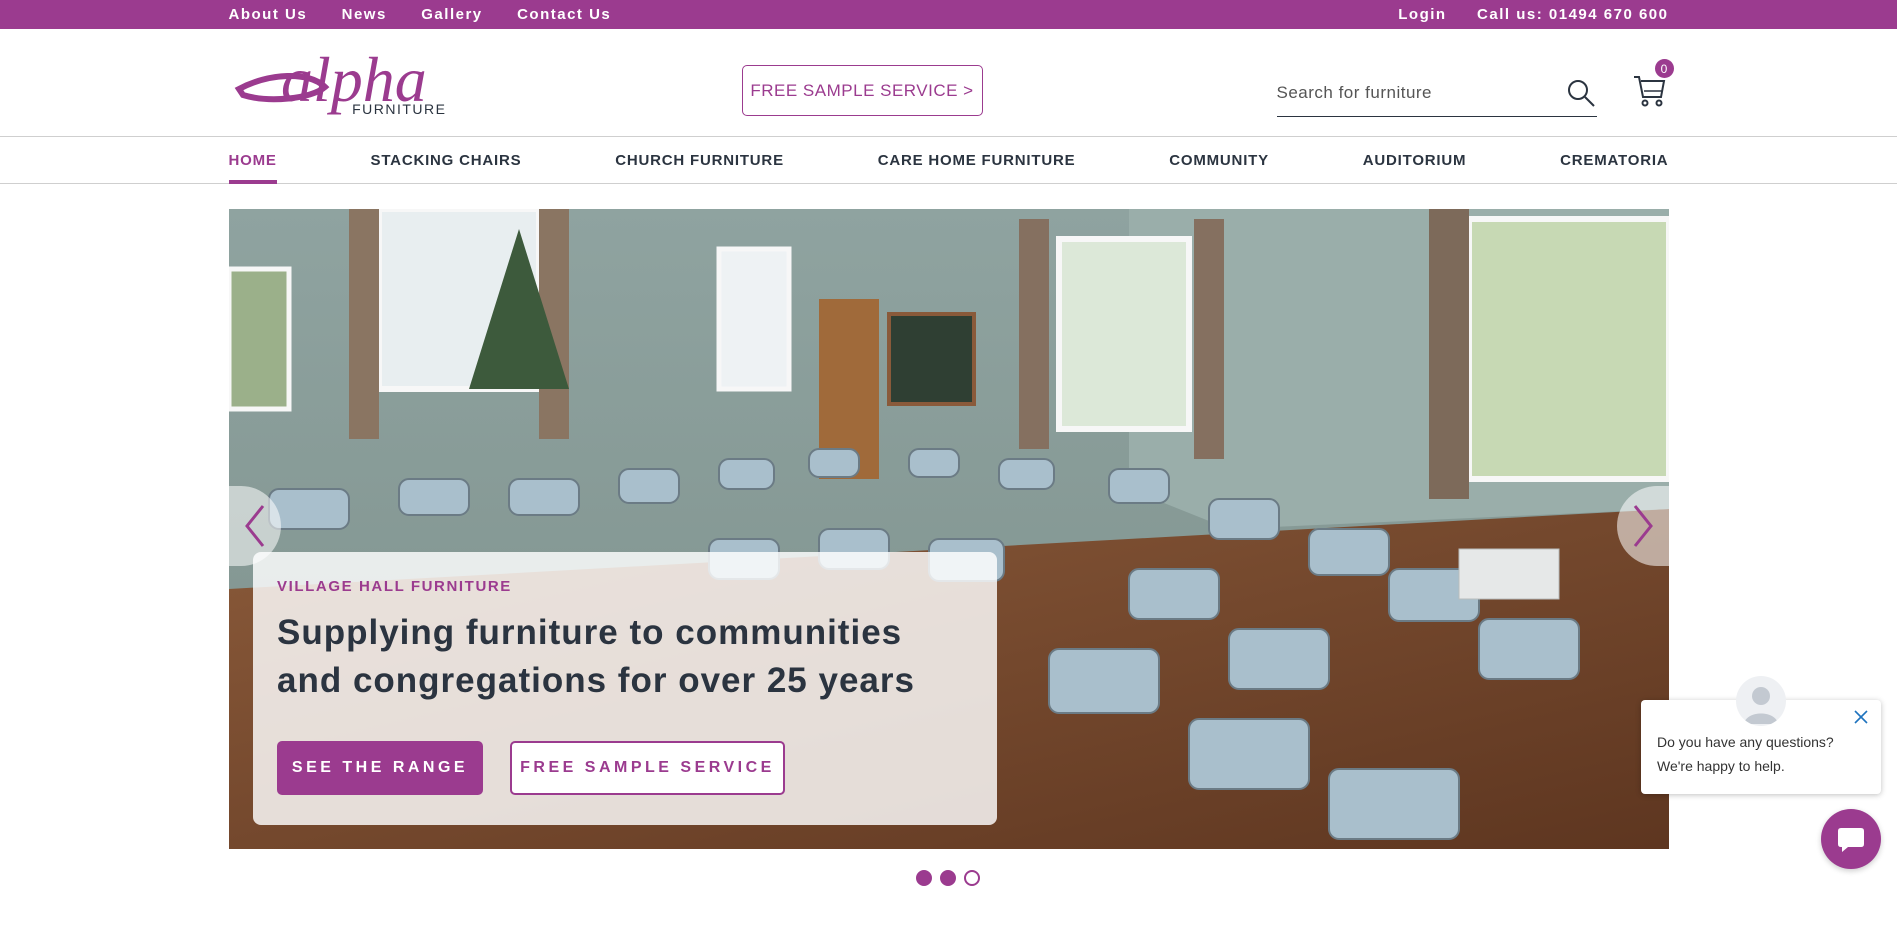 The width and height of the screenshot is (1897, 940). What do you see at coordinates (1664, 68) in the screenshot?
I see `cart-count-badge: 0` at bounding box center [1664, 68].